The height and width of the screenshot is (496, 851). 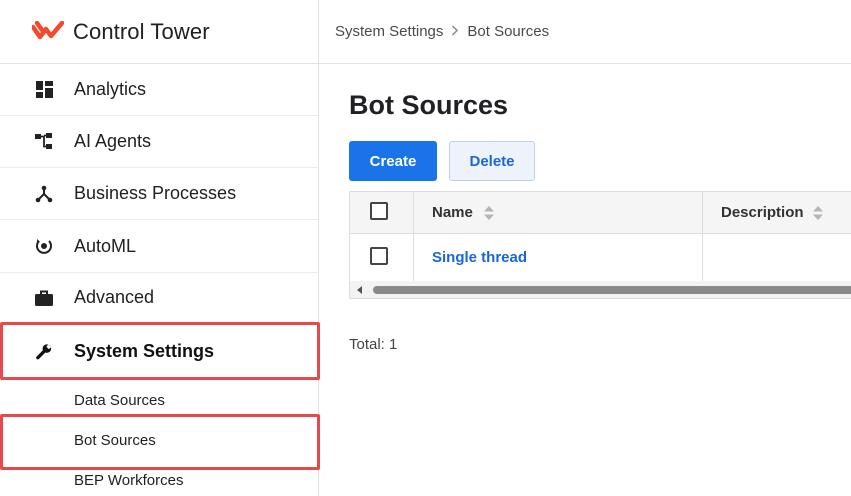 I want to click on sidebar-item-business-processes: Business Processes, so click(x=159, y=194).